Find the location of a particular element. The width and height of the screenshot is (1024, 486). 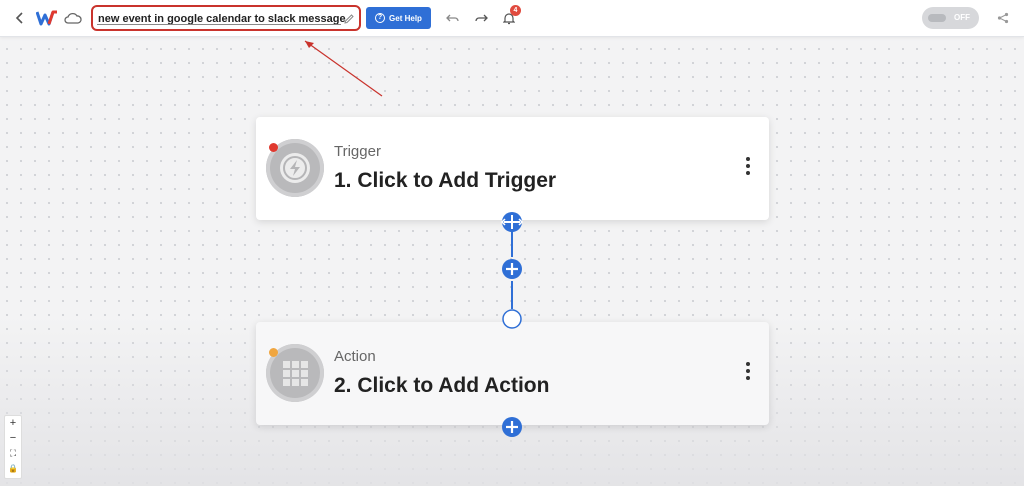

trigger-type-label: Trigger is located at coordinates (357, 151).